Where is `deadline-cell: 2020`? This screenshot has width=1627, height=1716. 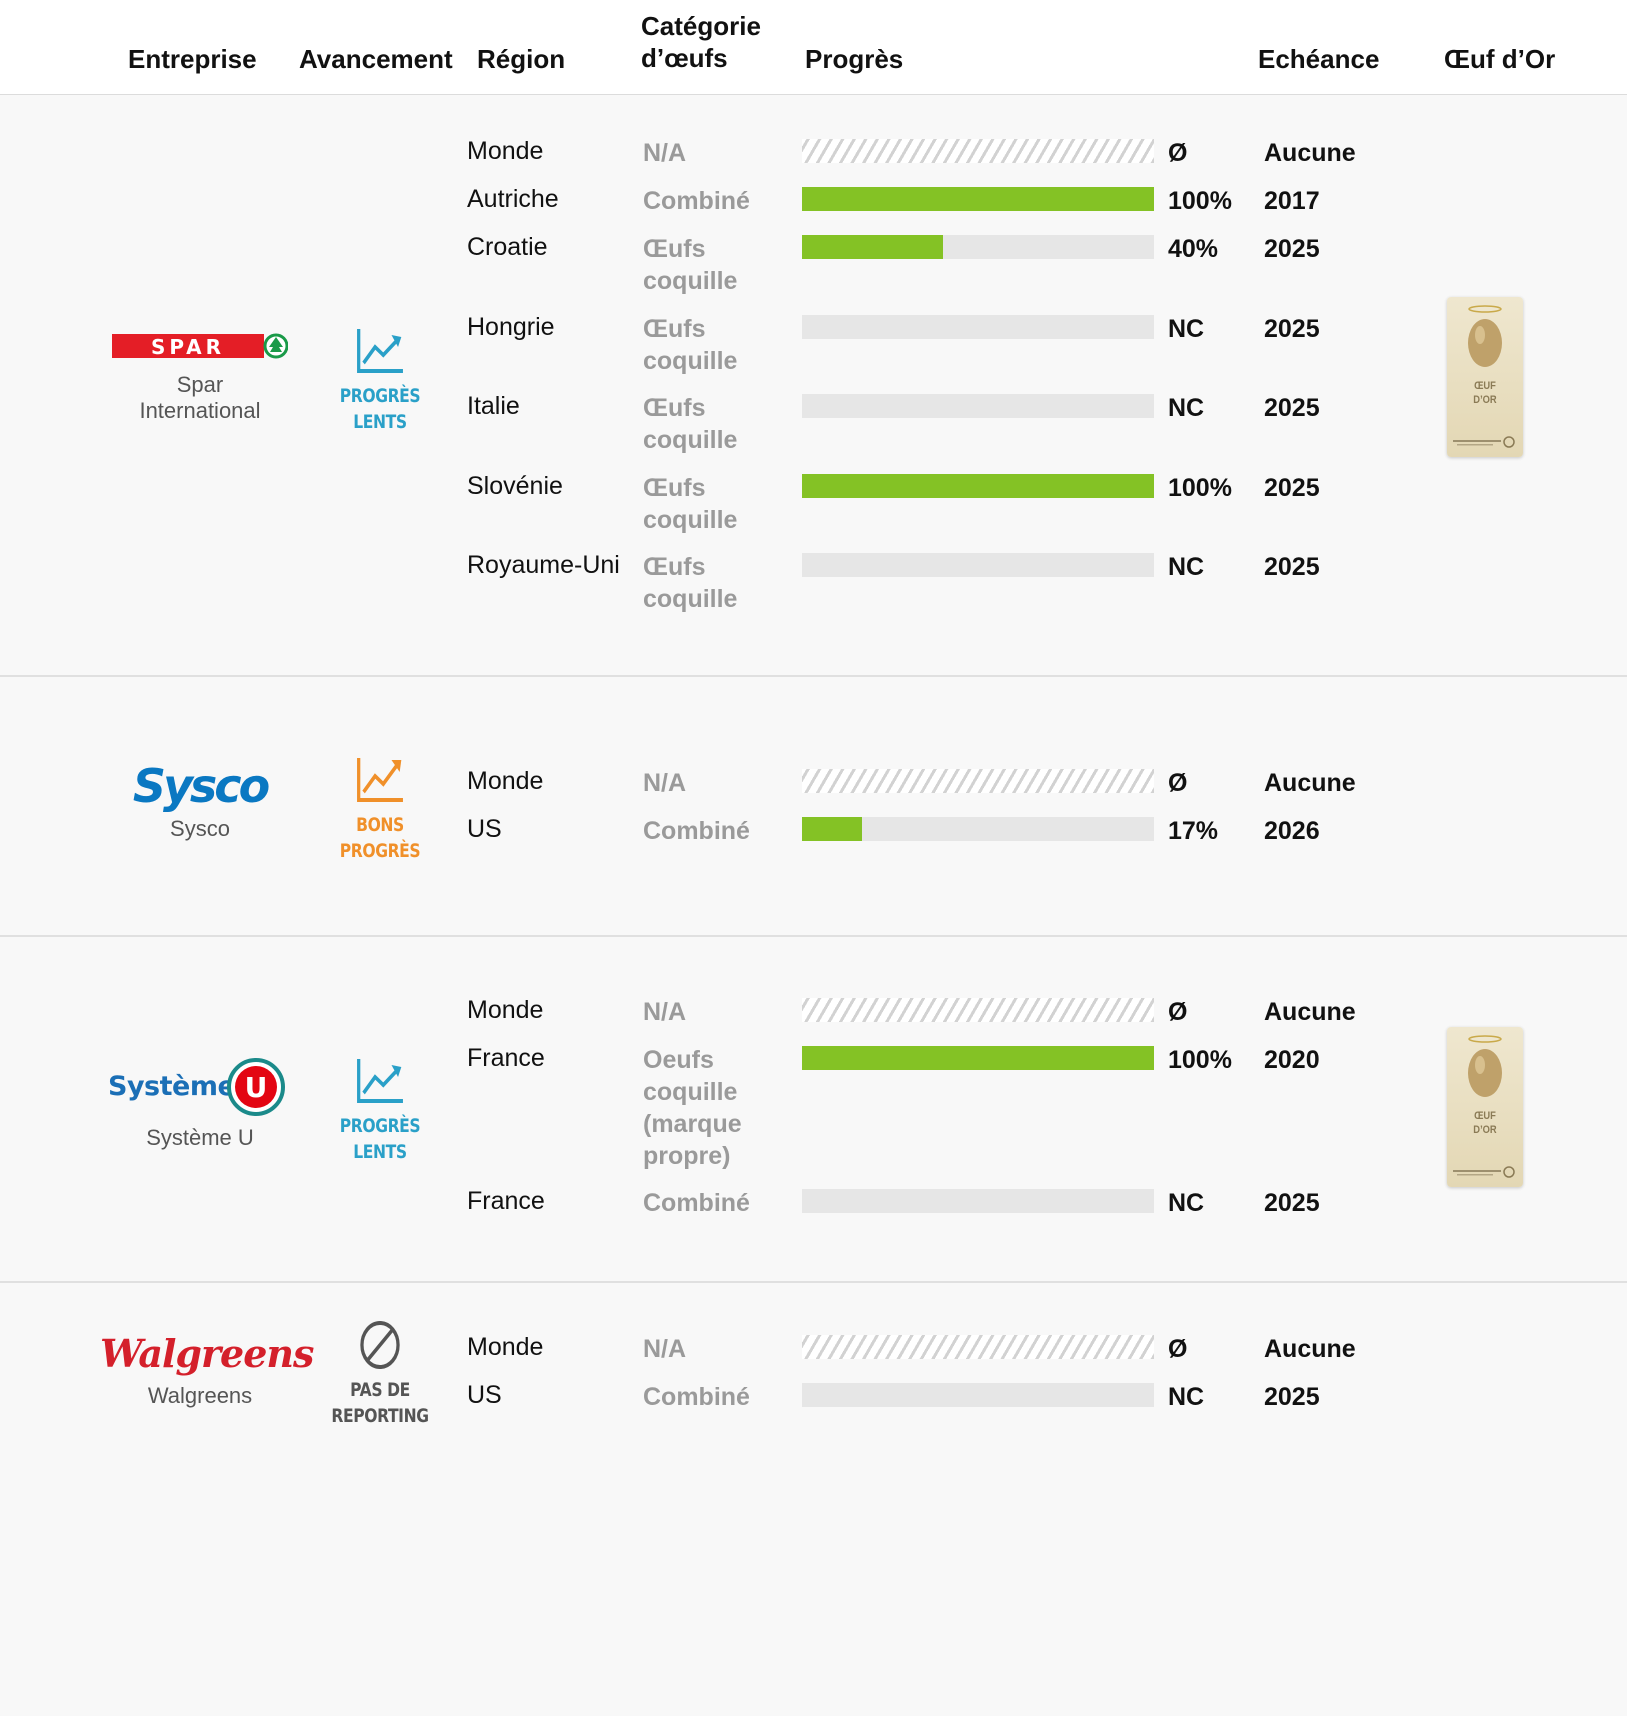 deadline-cell: 2020 is located at coordinates (1292, 1060).